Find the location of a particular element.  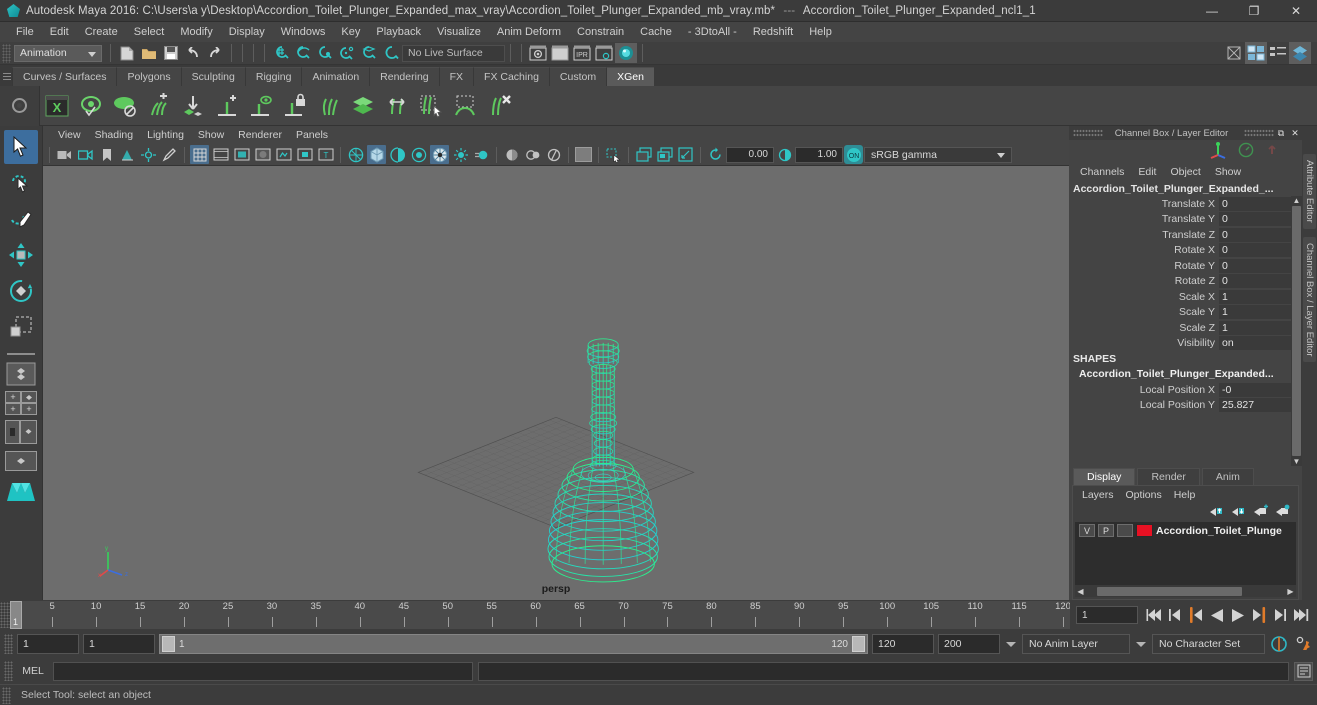

xgen-region-icon is located at coordinates (465, 106).